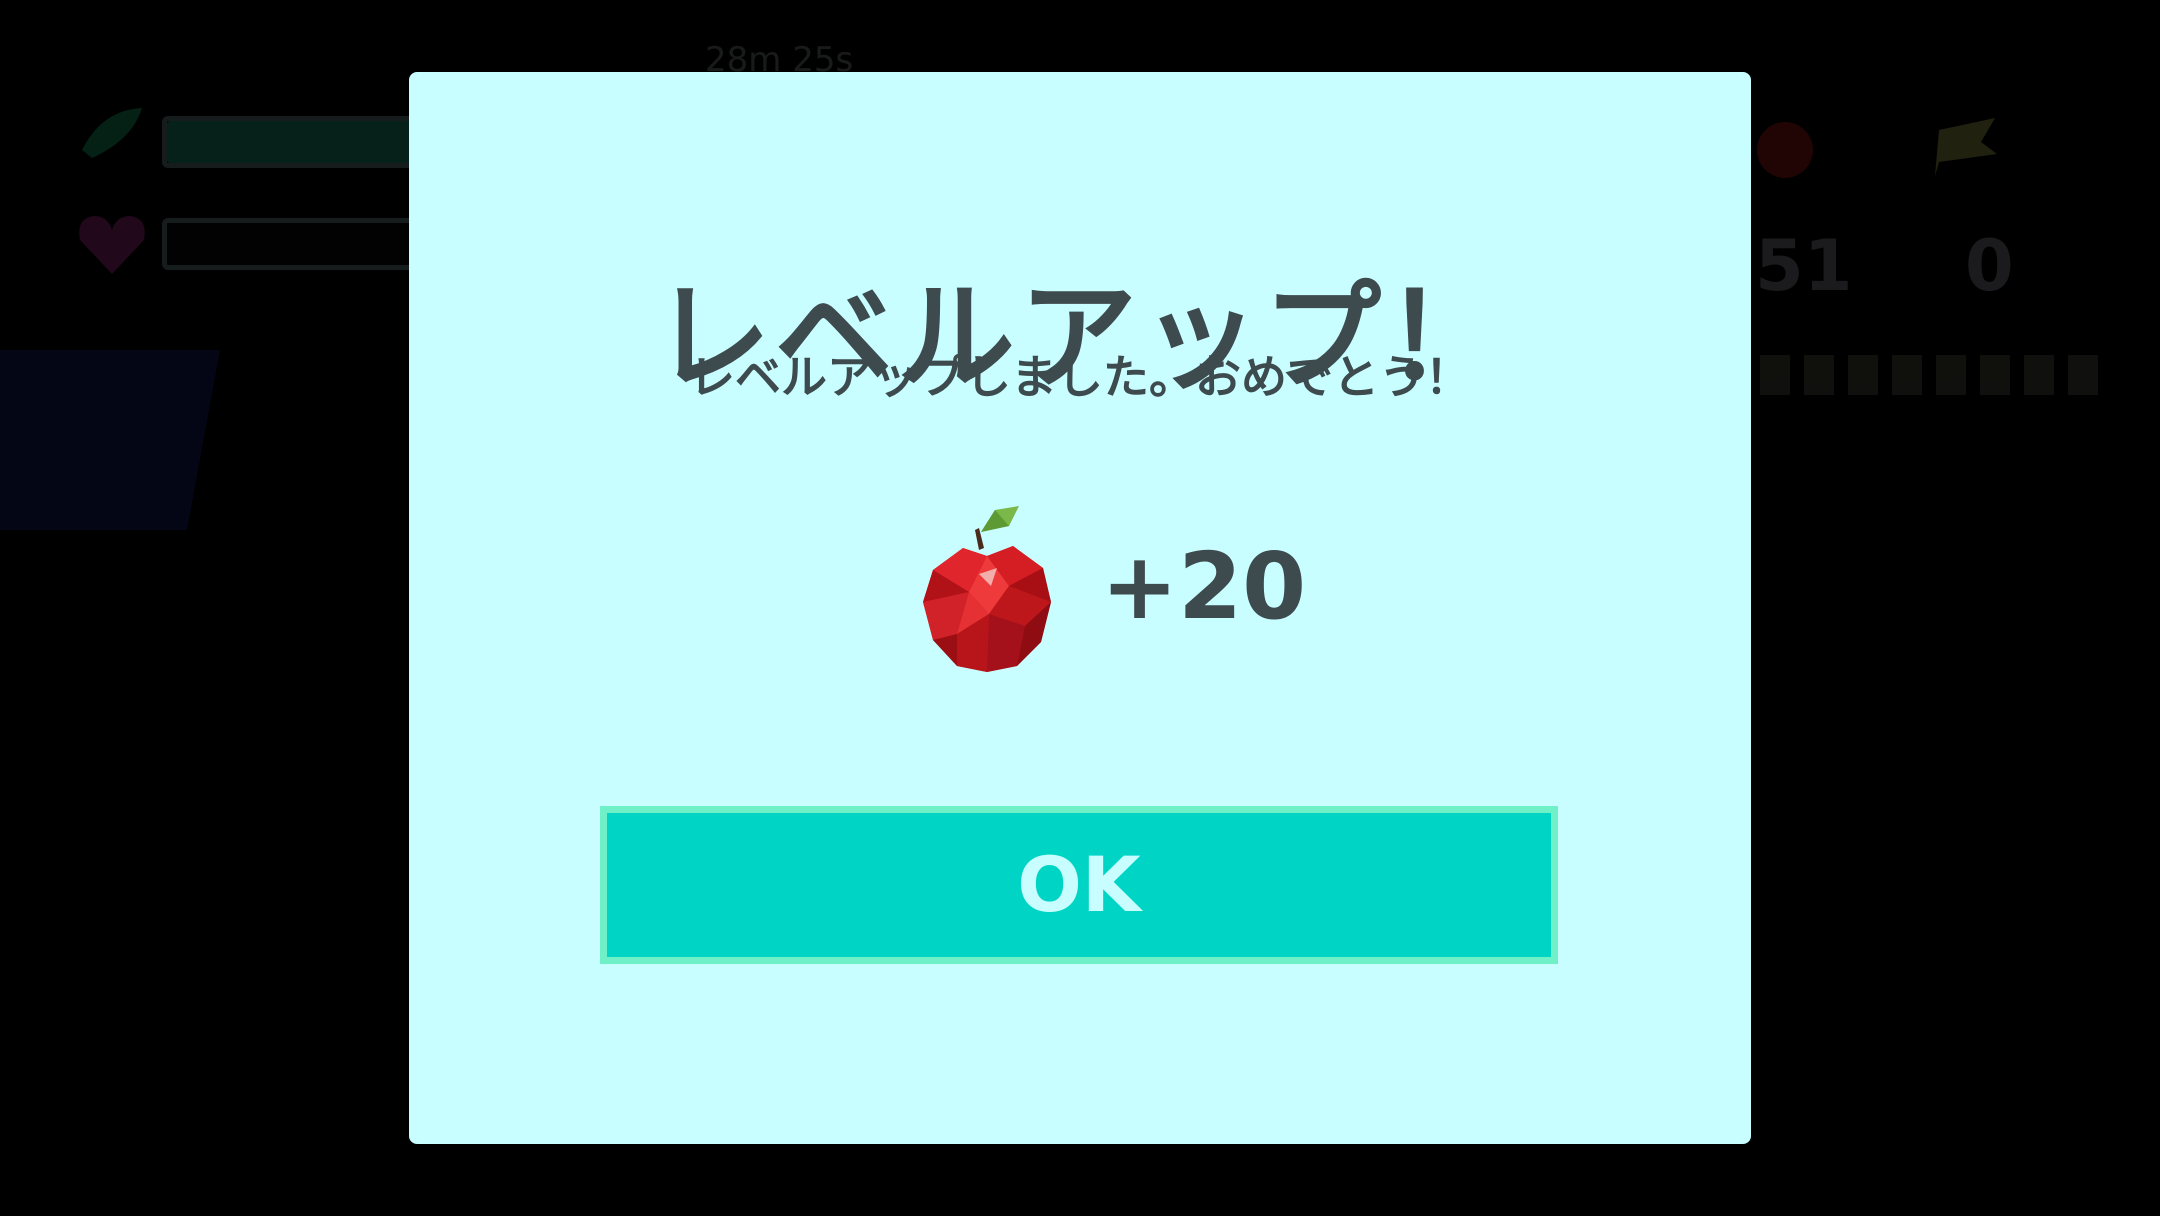  I want to click on reward-row: +20, so click(1109, 587).